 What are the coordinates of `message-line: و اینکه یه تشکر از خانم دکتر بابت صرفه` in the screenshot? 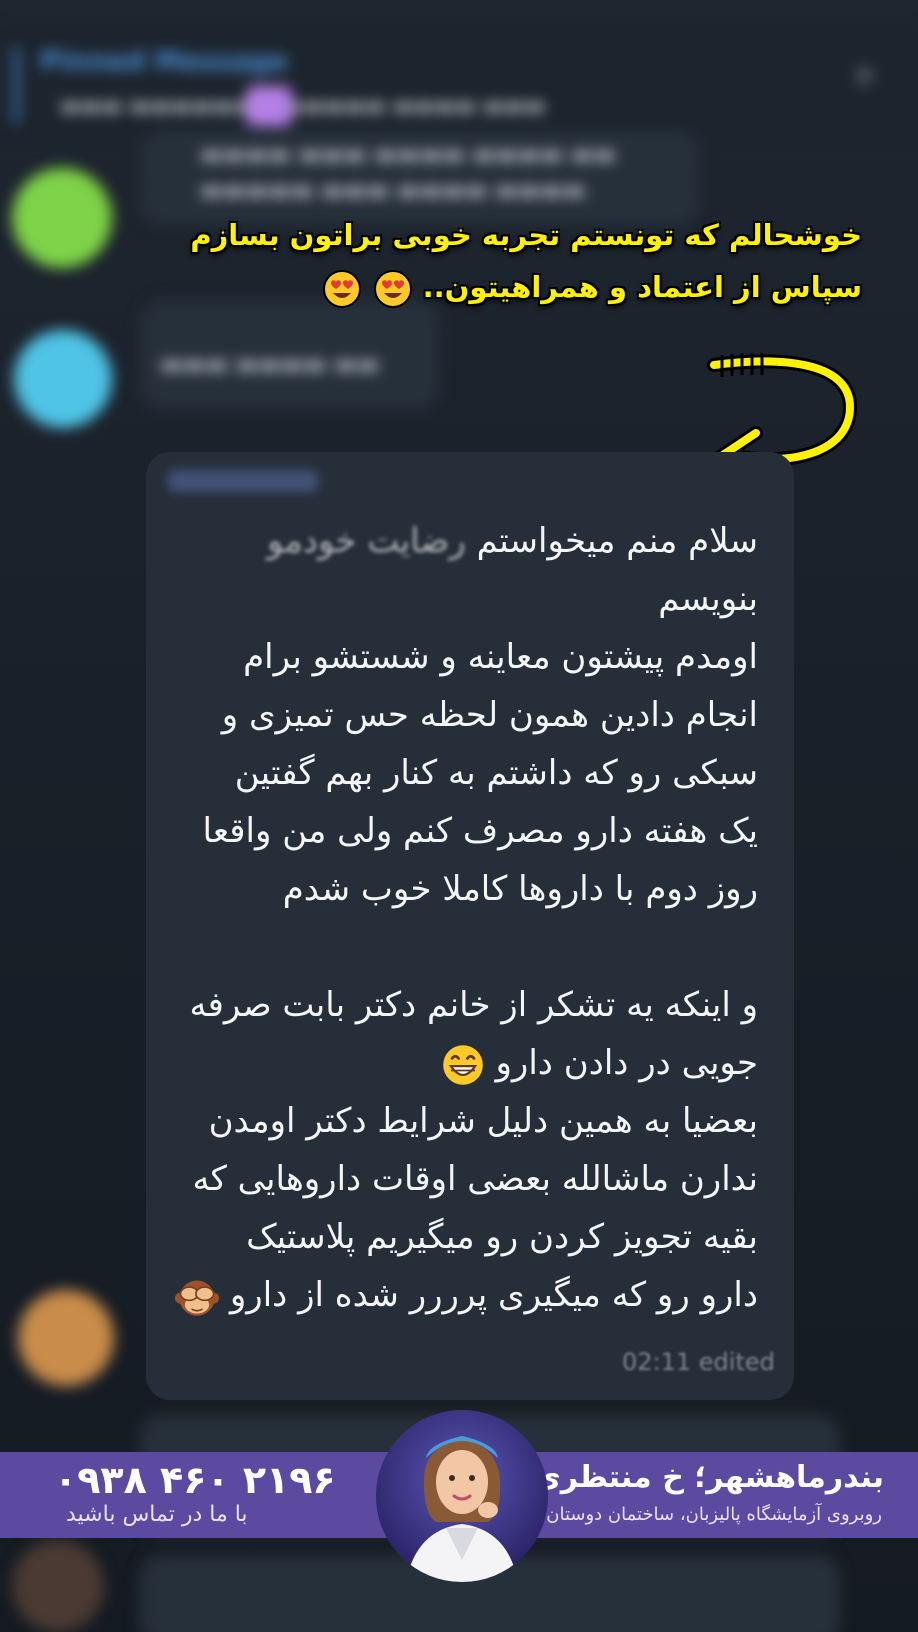 It's located at (458, 1005).